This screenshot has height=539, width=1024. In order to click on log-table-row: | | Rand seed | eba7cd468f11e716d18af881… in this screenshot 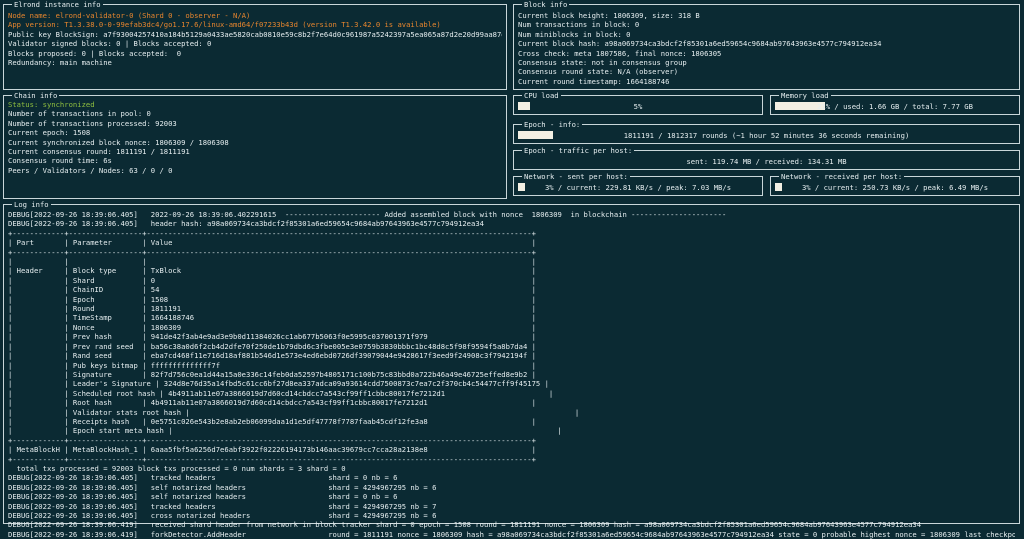, I will do `click(272, 356)`.